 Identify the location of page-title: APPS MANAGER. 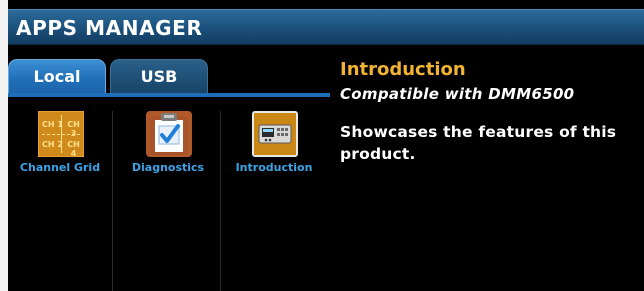
(109, 28).